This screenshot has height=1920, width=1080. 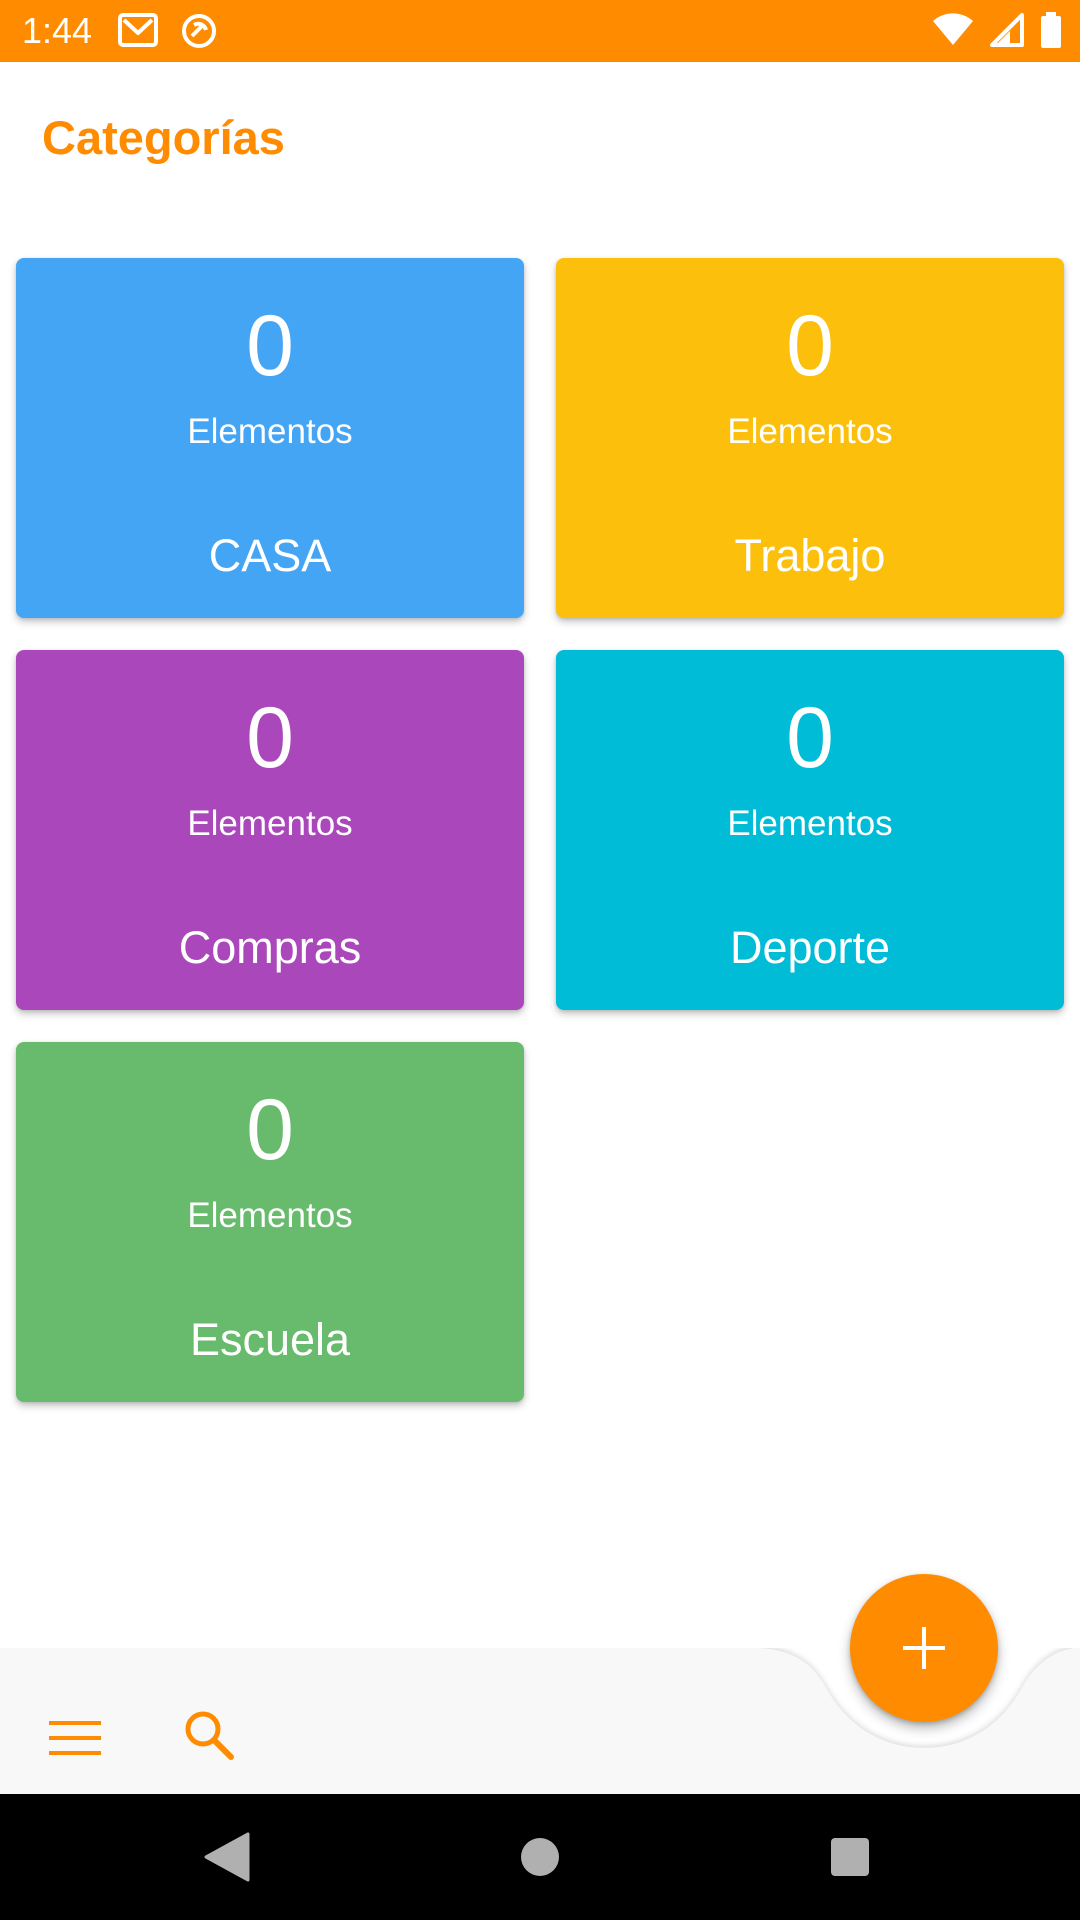 I want to click on menu-button, so click(x=75, y=1738).